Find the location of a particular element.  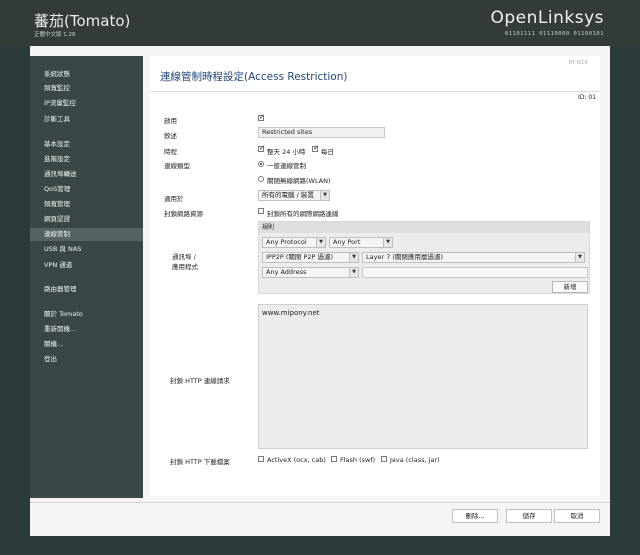

sidebar-item-status: 系統狀態 is located at coordinates (86, 74).